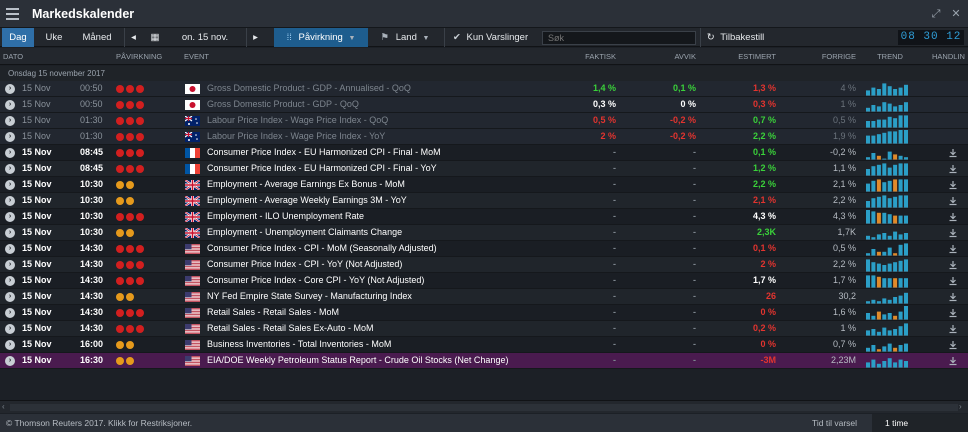 The width and height of the screenshot is (968, 432). Describe the element at coordinates (956, 14) in the screenshot. I see `close-icon: ✕` at that location.